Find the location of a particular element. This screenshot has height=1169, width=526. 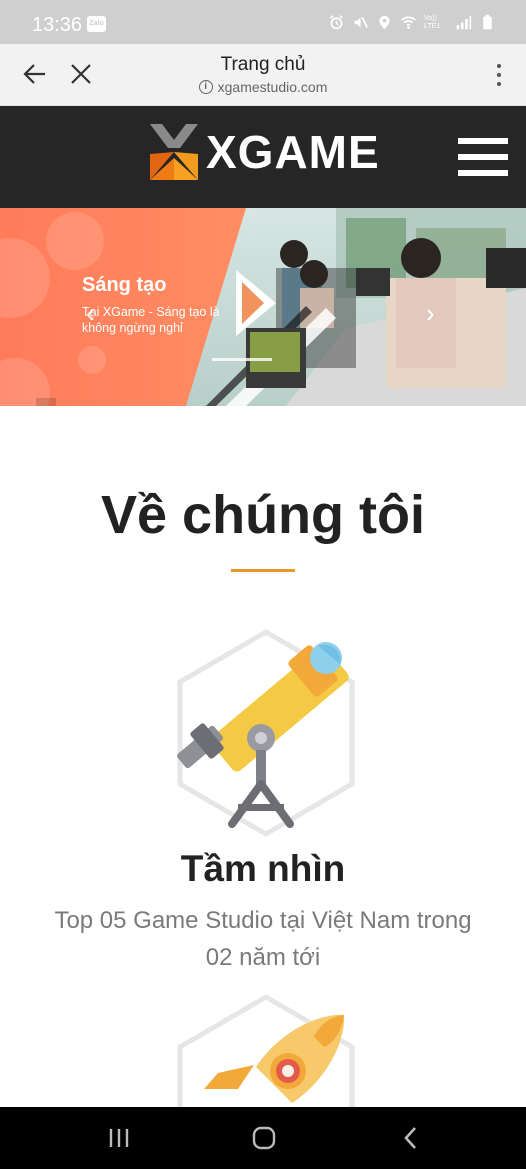

recent-apps-button is located at coordinates (119, 1138).